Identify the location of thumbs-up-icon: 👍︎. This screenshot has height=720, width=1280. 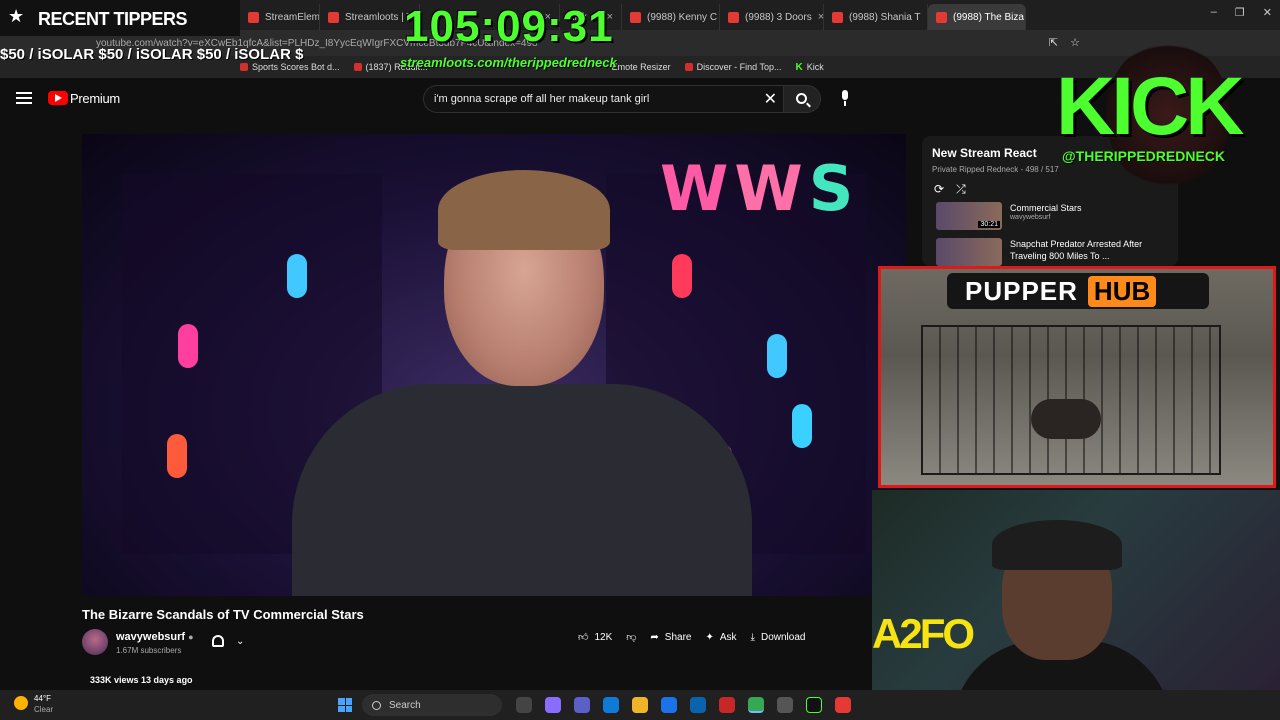
(583, 637).